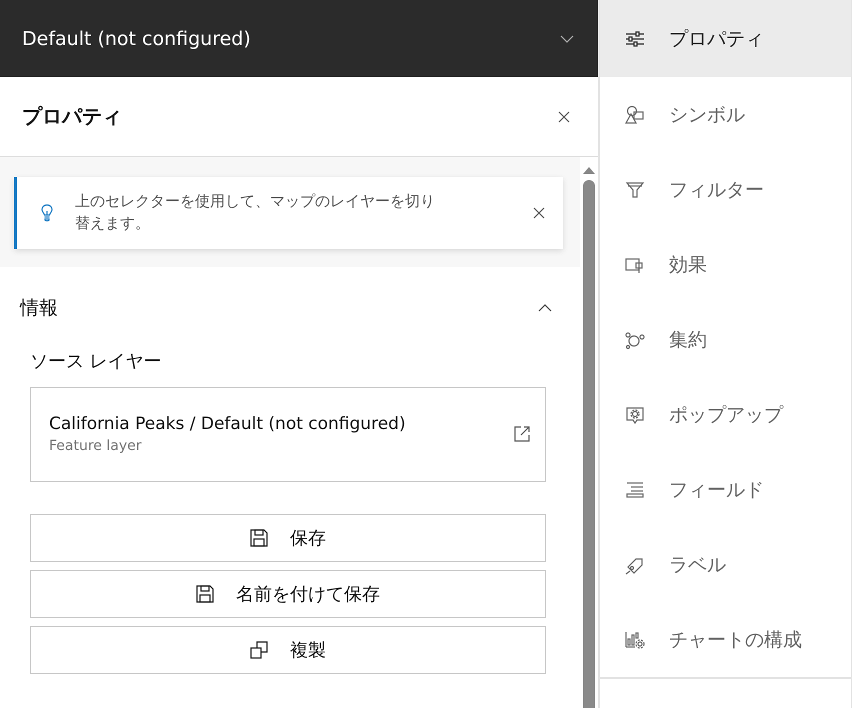  What do you see at coordinates (725, 38) in the screenshot?
I see `sidebar-item: プロパティ` at bounding box center [725, 38].